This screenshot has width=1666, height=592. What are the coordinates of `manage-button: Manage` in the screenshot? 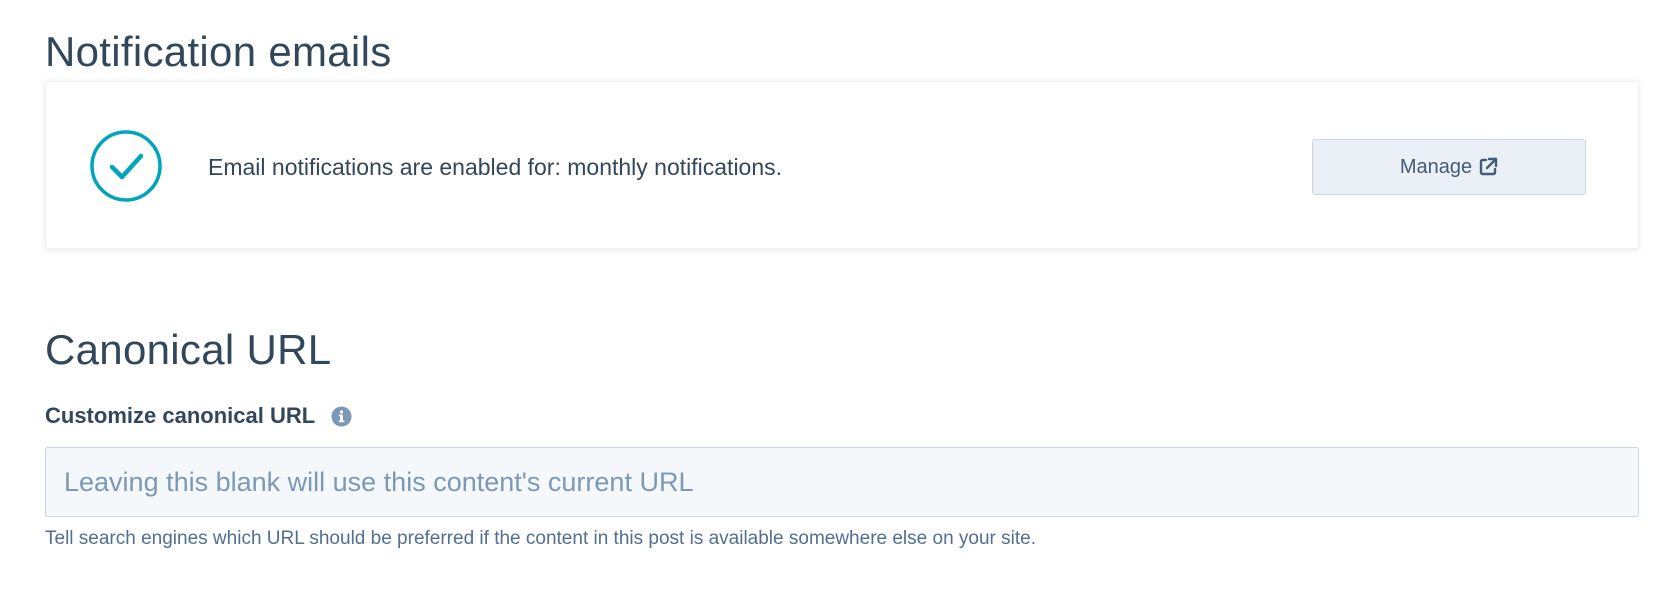 It's located at (1449, 167).